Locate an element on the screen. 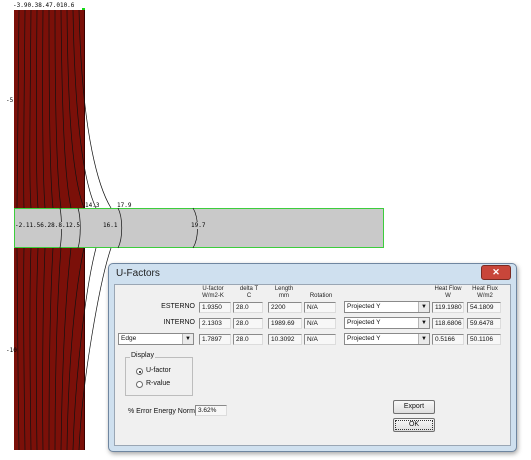 This screenshot has height=460, width=531. length-value: 2200 is located at coordinates (285, 307).